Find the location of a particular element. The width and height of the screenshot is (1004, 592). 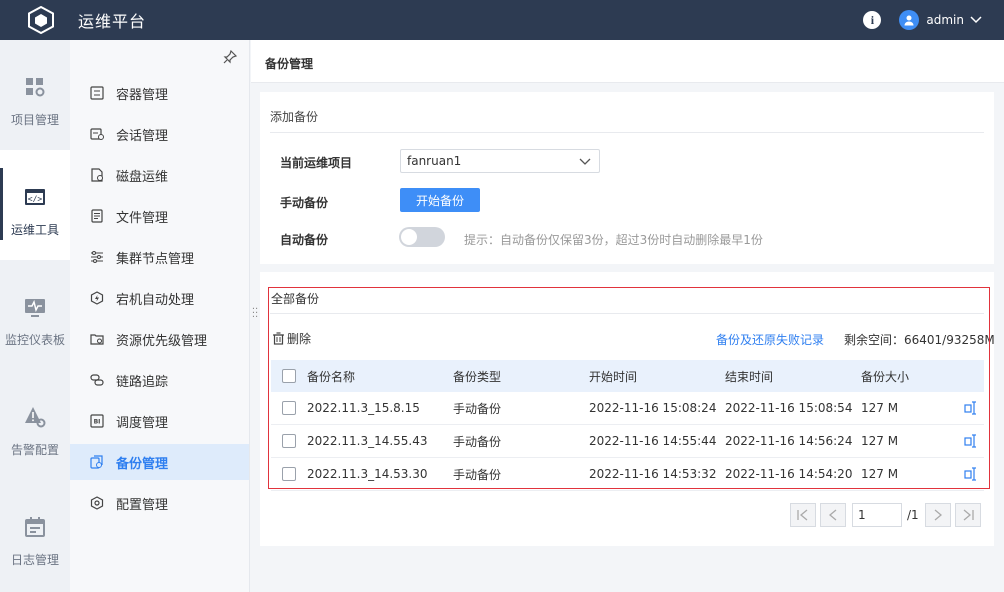

page-total: /1 is located at coordinates (913, 515).